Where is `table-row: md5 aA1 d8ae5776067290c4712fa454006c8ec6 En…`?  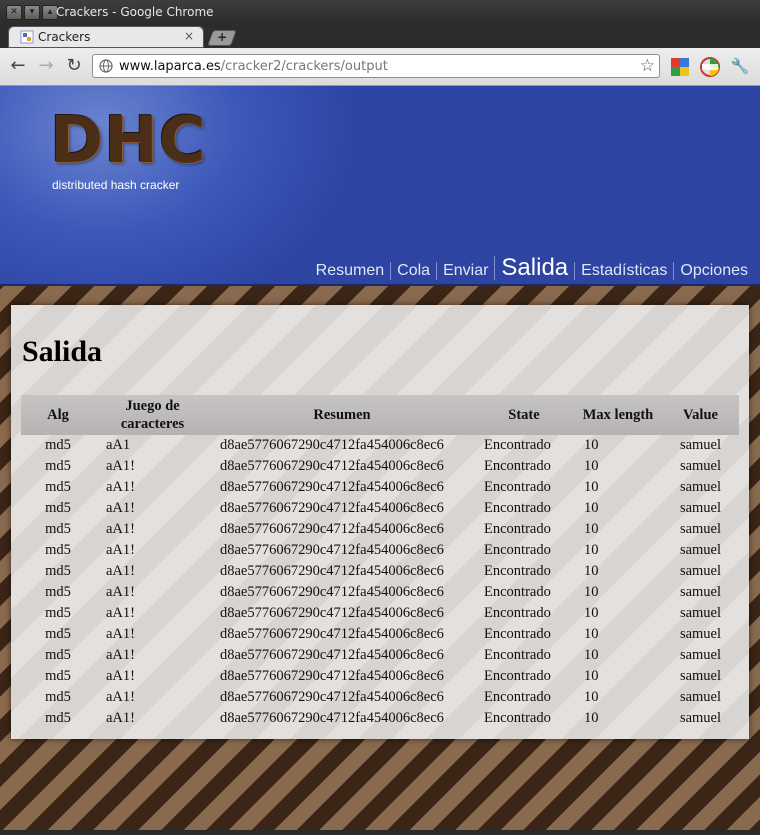
table-row: md5 aA1 d8ae5776067290c4712fa454006c8ec6 En… is located at coordinates (380, 445).